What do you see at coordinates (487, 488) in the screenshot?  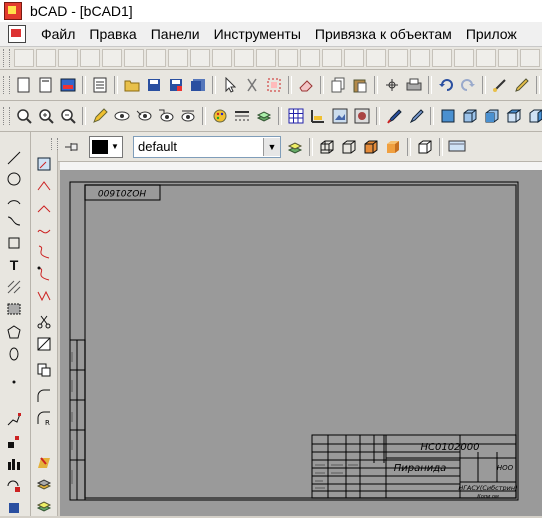 I see `stamp-org: НГАСУ(Сибстрин)` at bounding box center [487, 488].